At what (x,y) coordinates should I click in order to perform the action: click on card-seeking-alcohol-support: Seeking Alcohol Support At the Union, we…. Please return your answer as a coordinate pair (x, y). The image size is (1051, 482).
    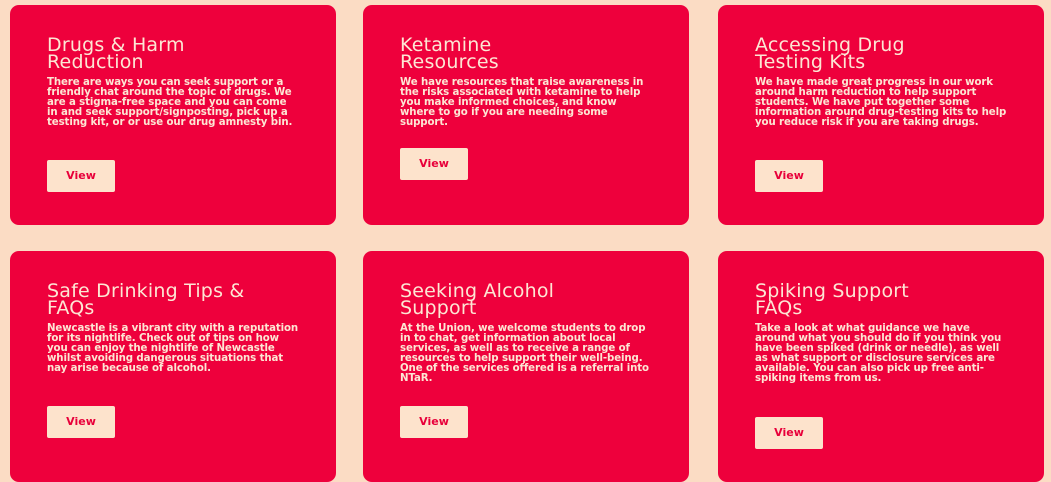
    Looking at the image, I should click on (526, 366).